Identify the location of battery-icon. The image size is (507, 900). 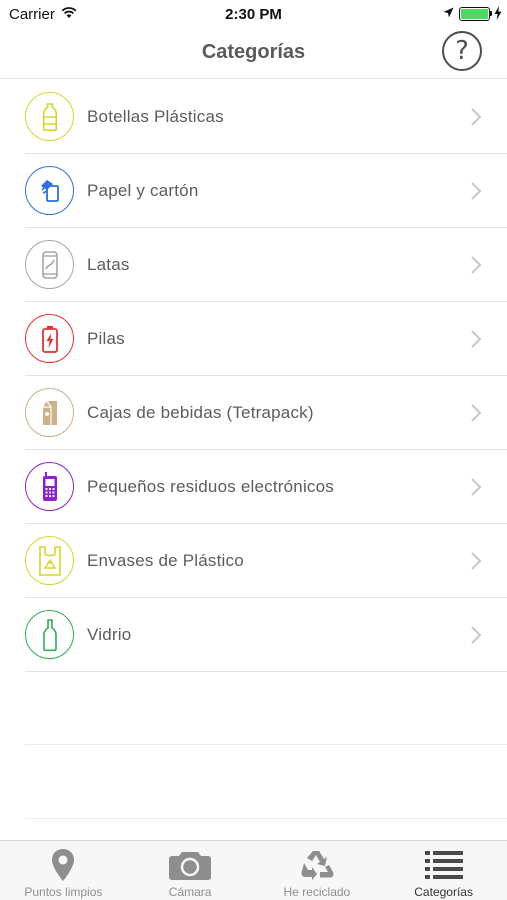
(49, 338).